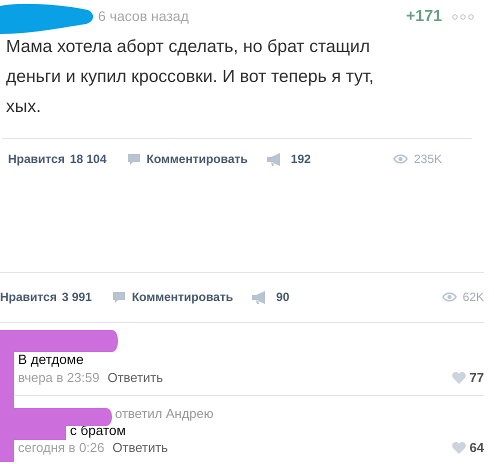 The height and width of the screenshot is (464, 494). Describe the element at coordinates (61, 448) in the screenshot. I see `comment-time: сегодня в 0:26` at that location.